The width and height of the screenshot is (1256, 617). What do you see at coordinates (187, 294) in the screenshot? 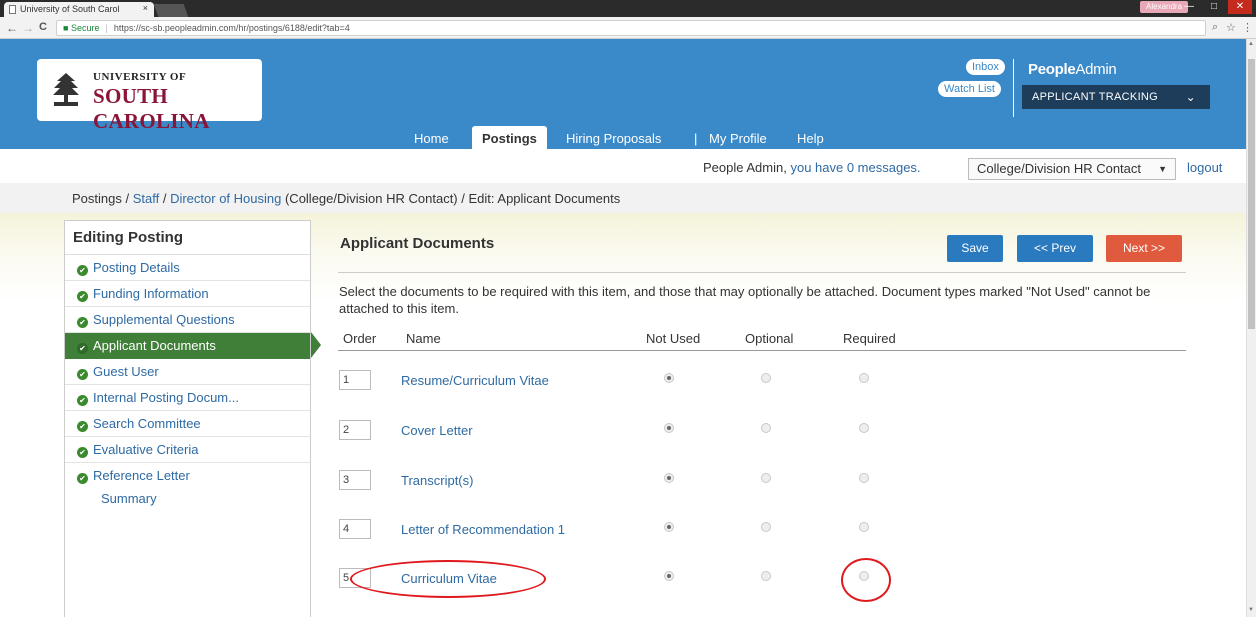
I see `sidebar-item-funding-information: ✔ Funding Information` at bounding box center [187, 294].